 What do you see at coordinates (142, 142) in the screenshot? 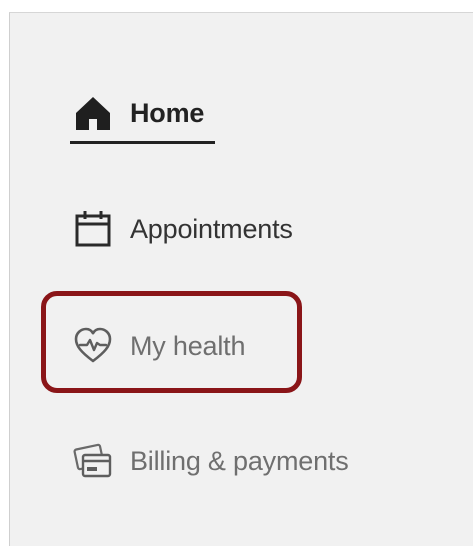
I see `active-underline` at bounding box center [142, 142].